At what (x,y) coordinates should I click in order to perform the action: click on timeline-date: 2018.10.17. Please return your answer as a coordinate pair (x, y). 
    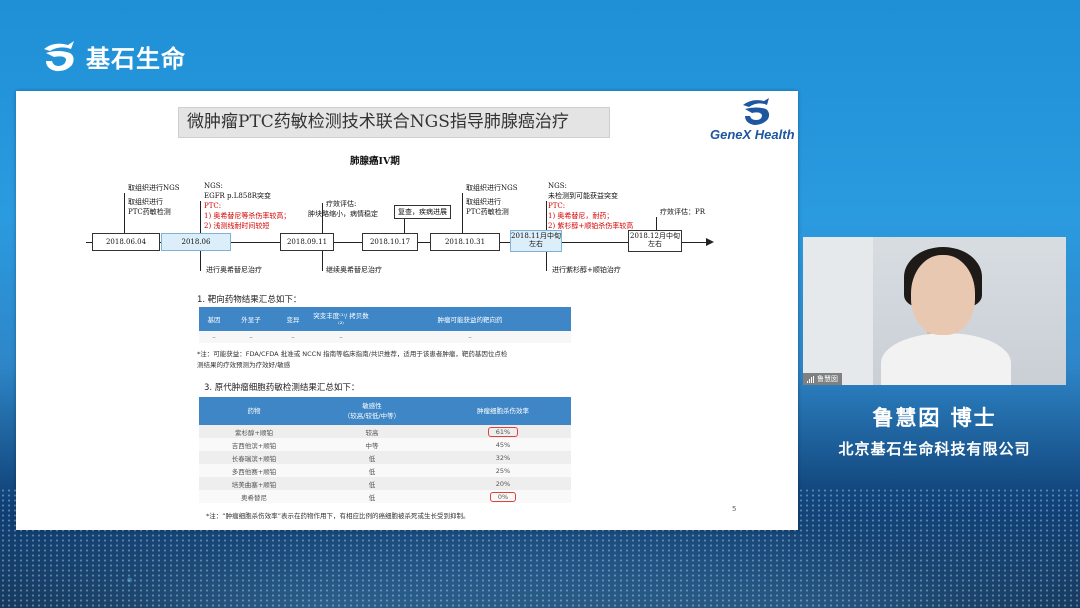
    Looking at the image, I should click on (390, 242).